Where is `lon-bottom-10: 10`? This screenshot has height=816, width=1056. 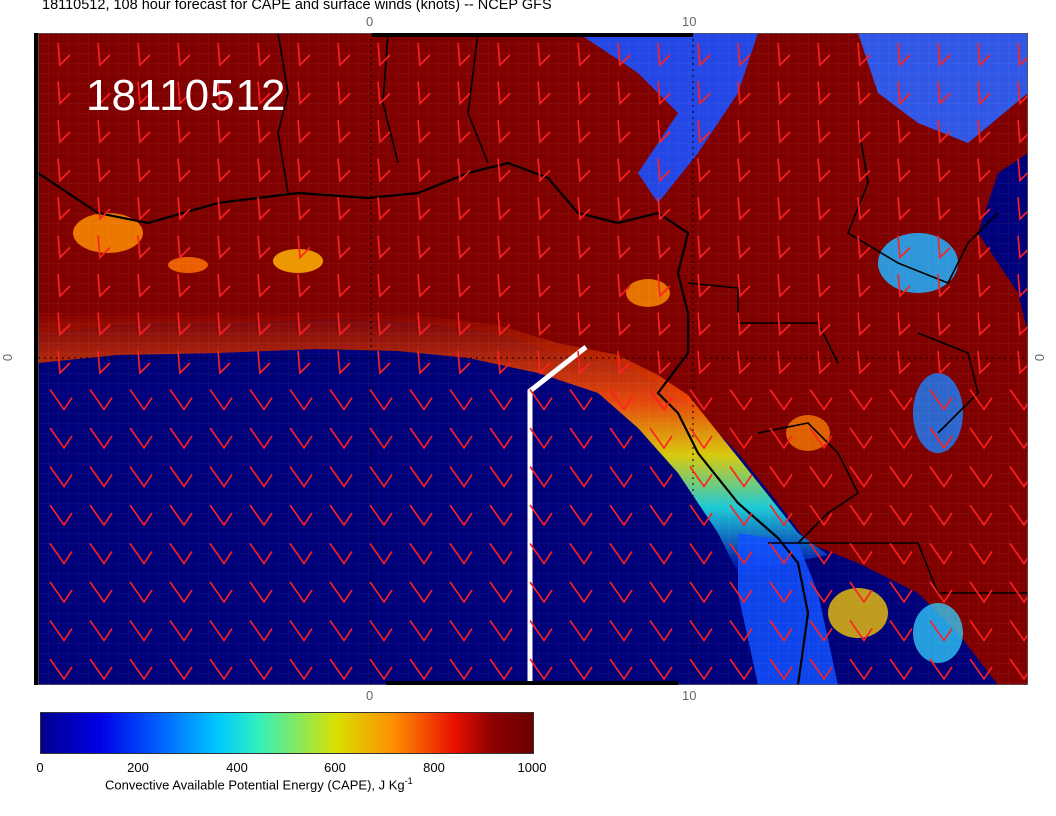 lon-bottom-10: 10 is located at coordinates (689, 695).